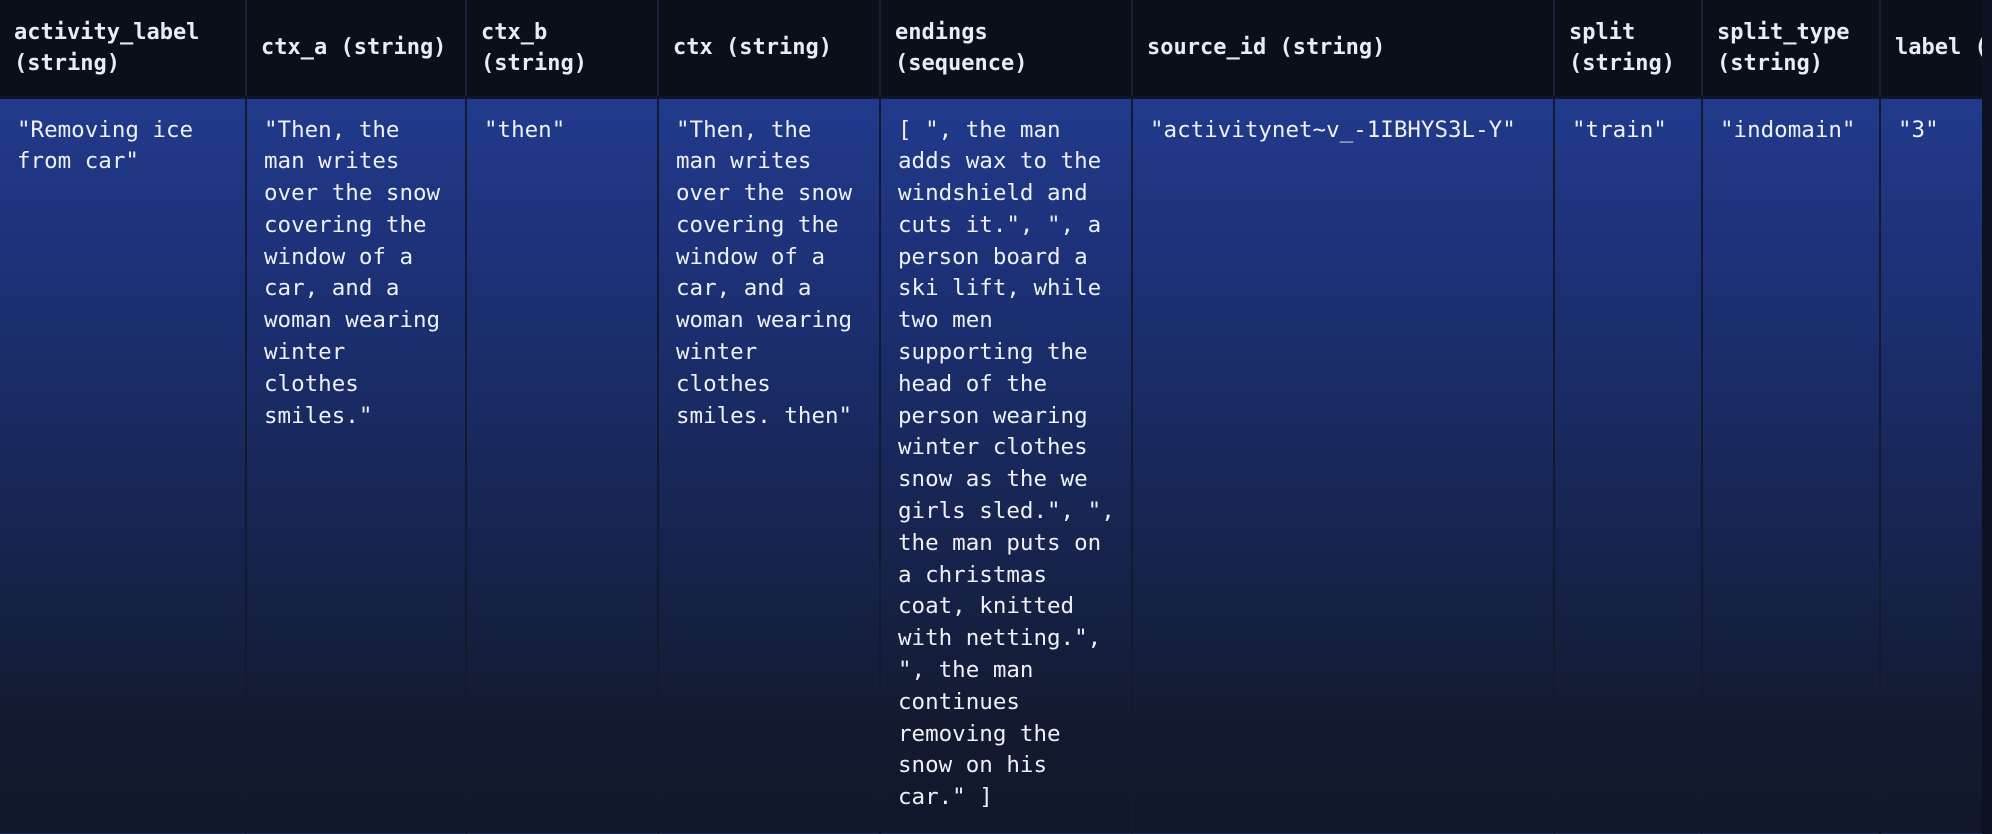  I want to click on column-header-ctx: ctx (string), so click(769, 49).